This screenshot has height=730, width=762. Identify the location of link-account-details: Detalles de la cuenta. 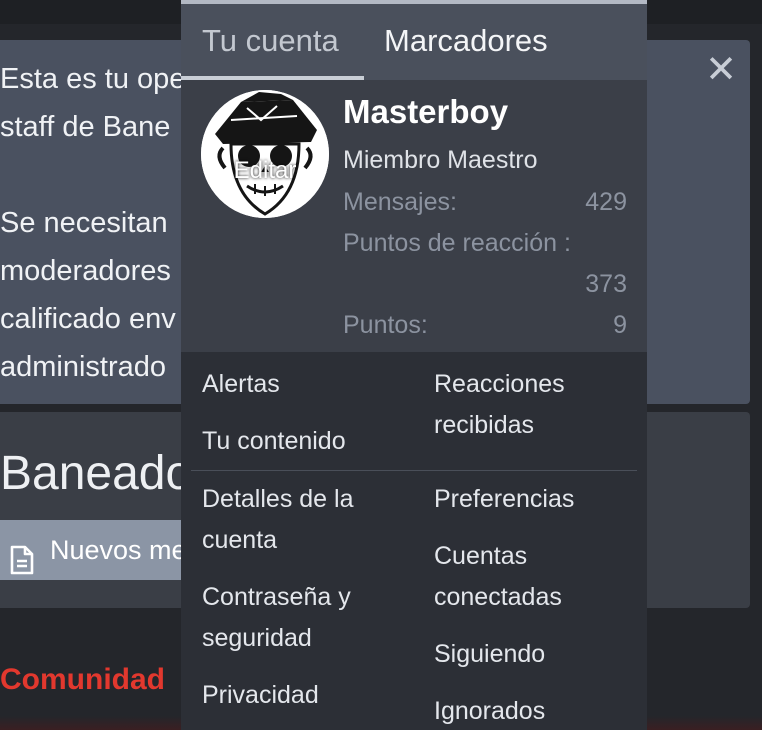
(292, 520).